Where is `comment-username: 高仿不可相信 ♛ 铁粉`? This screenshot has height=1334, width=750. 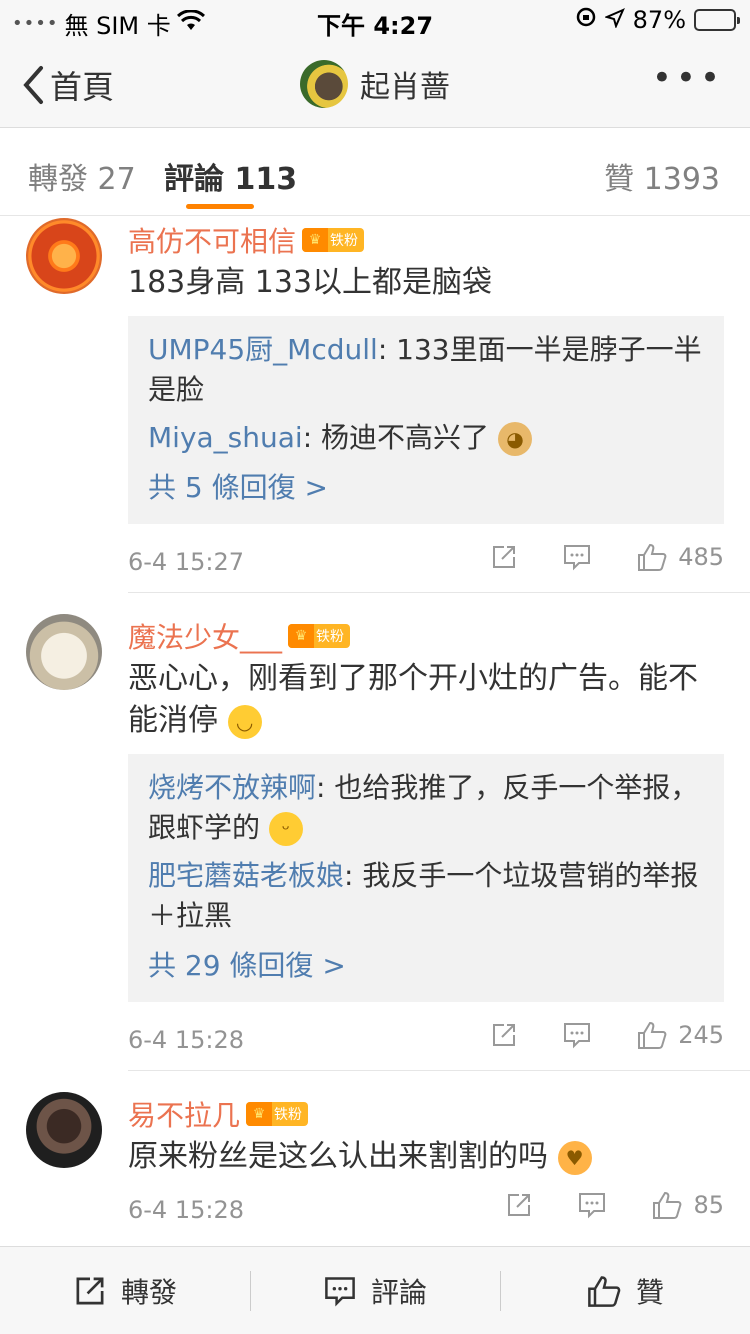
comment-username: 高仿不可相信 ♛ 铁粉 is located at coordinates (246, 240).